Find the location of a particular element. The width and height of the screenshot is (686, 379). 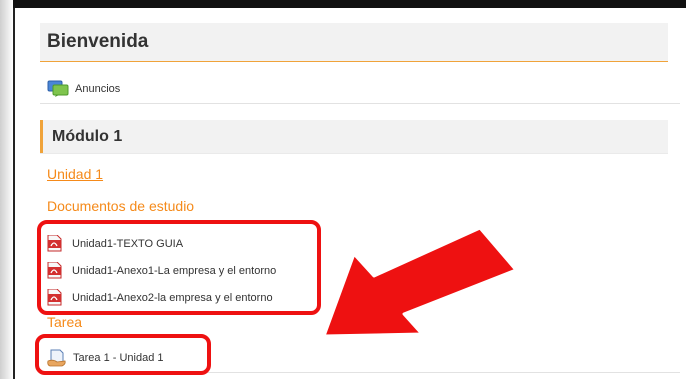

forum-icon is located at coordinates (58, 88).